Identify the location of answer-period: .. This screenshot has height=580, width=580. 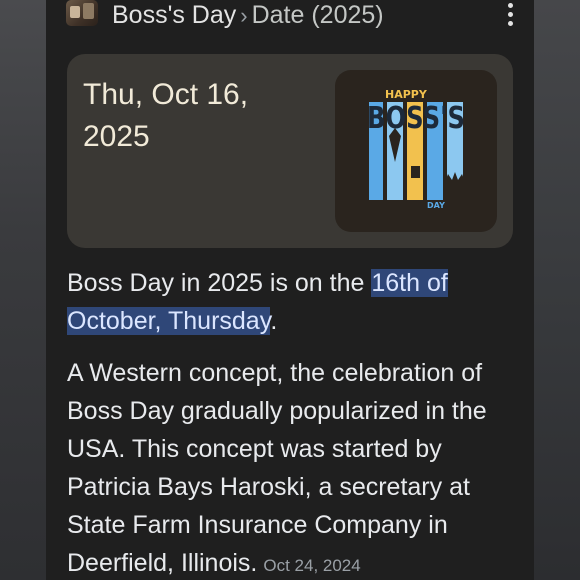
(274, 321).